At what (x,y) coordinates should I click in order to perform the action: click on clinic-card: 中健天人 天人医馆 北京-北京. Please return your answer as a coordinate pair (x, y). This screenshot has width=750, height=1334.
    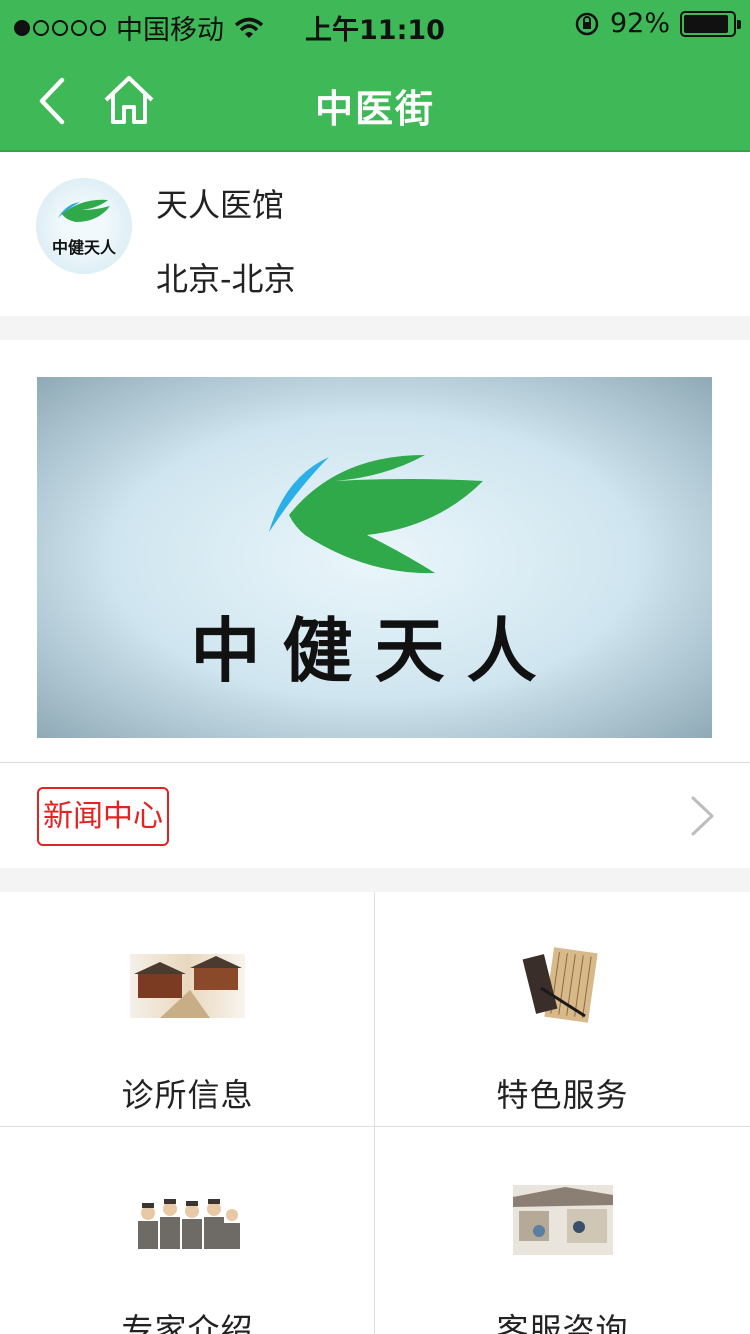
    Looking at the image, I should click on (375, 234).